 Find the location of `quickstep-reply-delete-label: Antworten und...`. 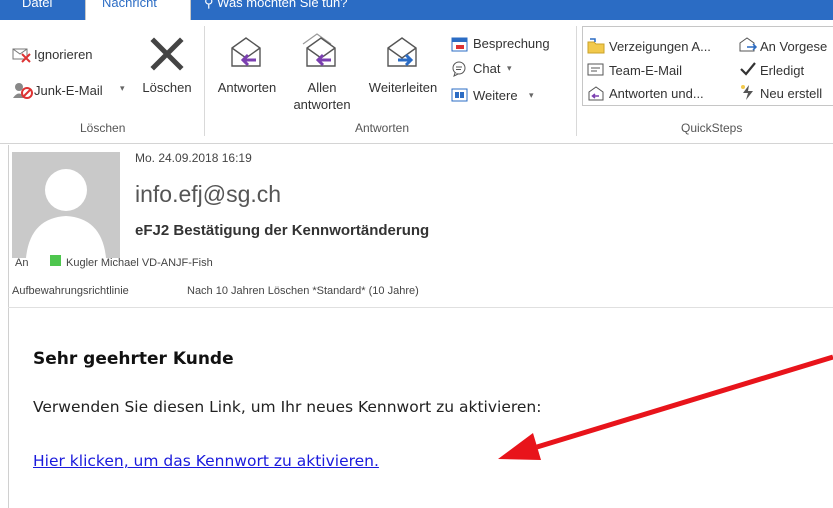

quickstep-reply-delete-label: Antworten und... is located at coordinates (656, 93).